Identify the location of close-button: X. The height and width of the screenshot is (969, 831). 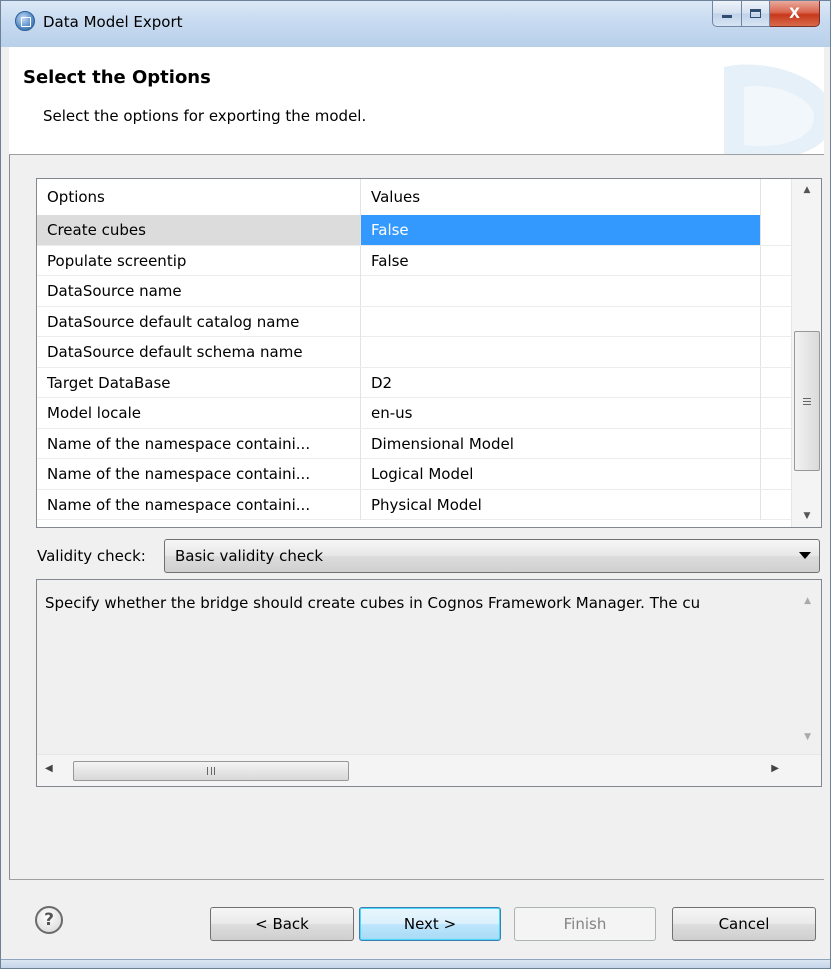
(795, 14).